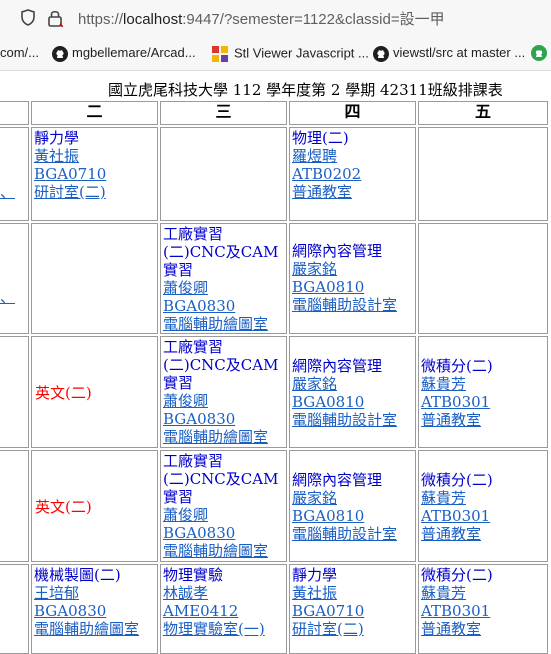  I want to click on room-link: ATB0202, so click(352, 174).